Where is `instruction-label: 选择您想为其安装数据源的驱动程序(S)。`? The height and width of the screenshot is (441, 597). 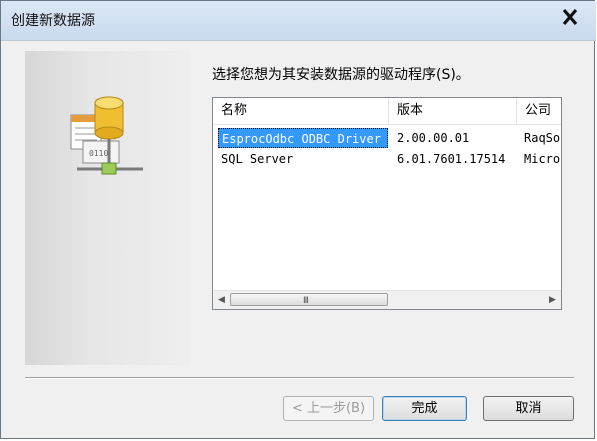
instruction-label: 选择您想为其安装数据源的驱动程序(S)。 is located at coordinates (341, 75).